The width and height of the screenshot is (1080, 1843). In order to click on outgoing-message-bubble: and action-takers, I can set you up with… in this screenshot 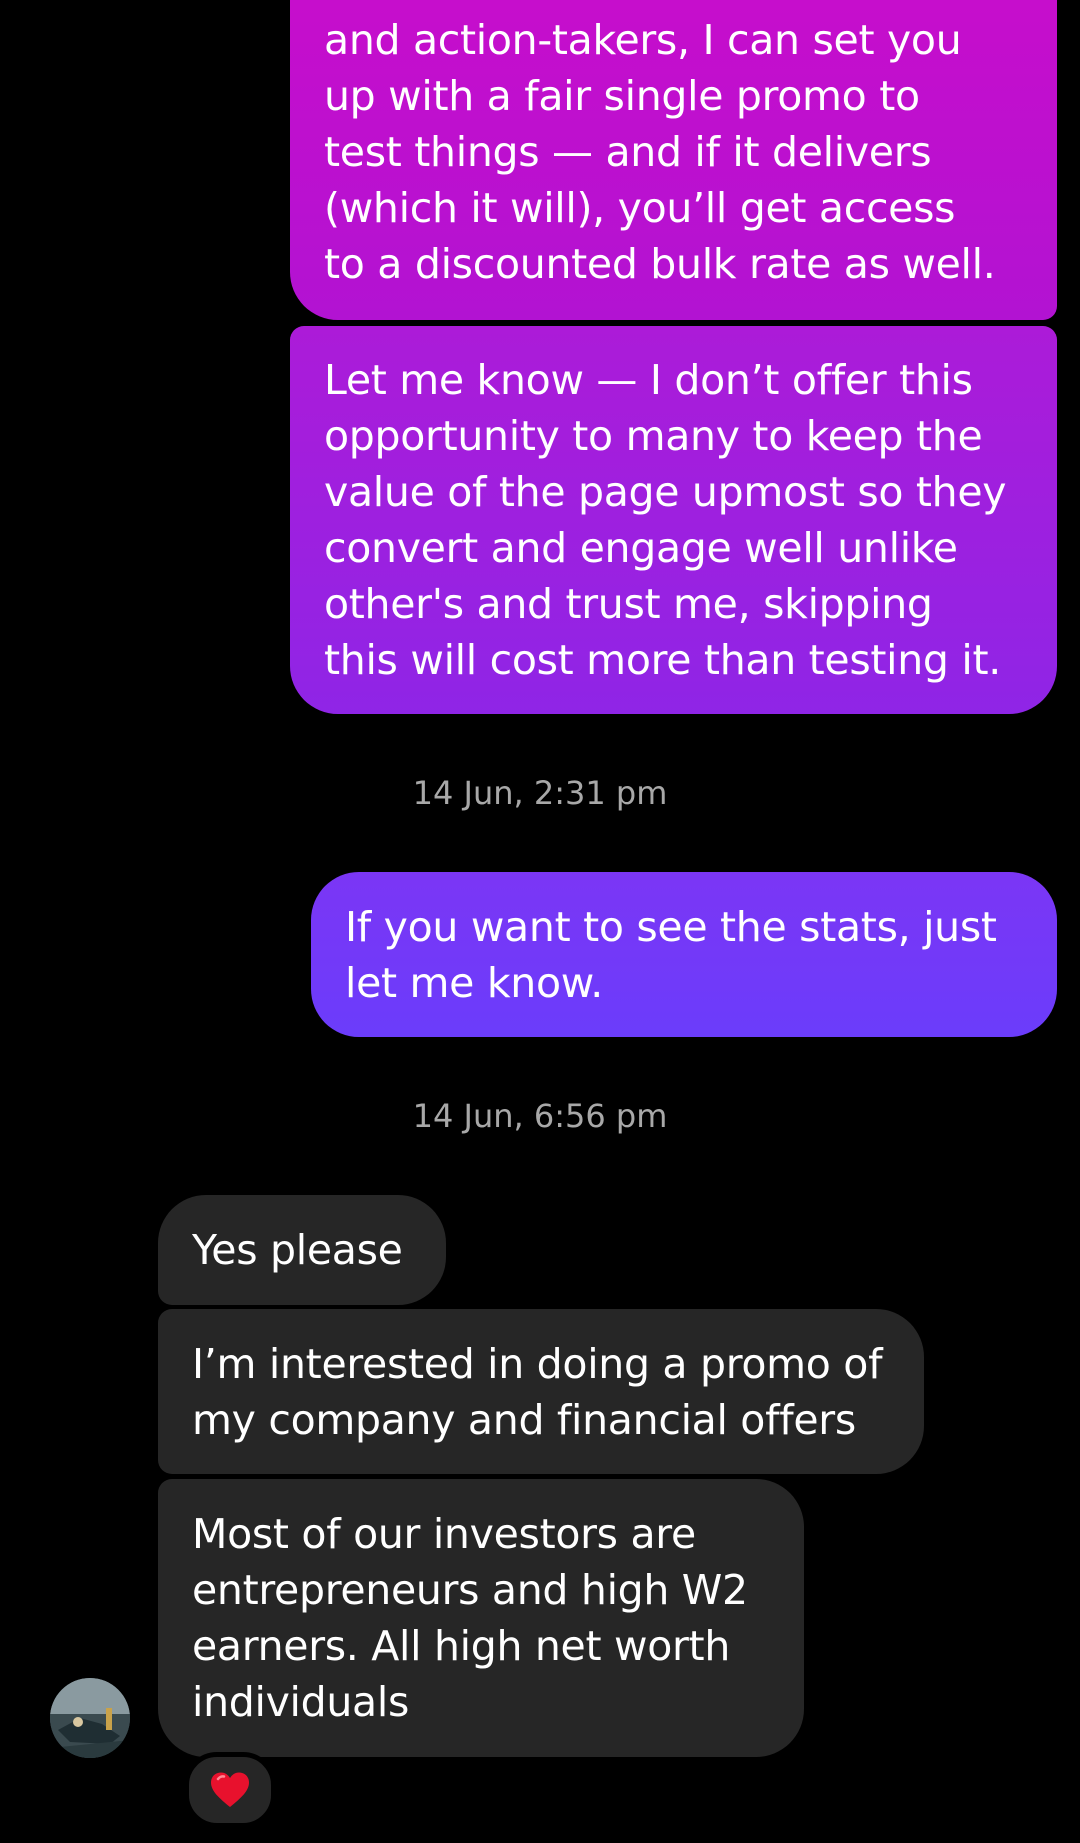, I will do `click(673, 160)`.